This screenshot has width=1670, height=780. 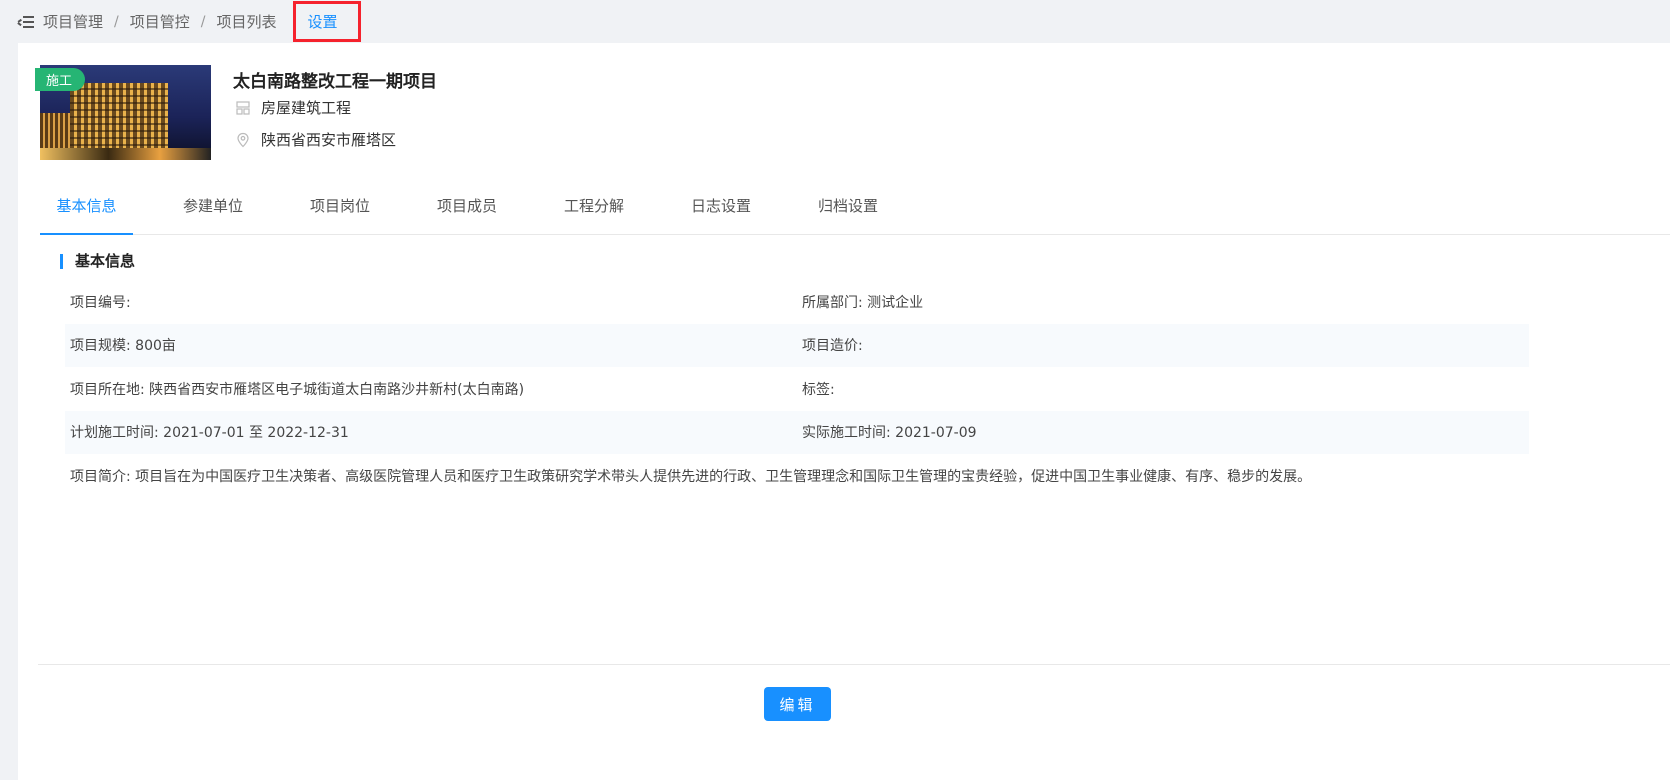 What do you see at coordinates (863, 302) in the screenshot?
I see `field-department: 所属部门: 测试企业` at bounding box center [863, 302].